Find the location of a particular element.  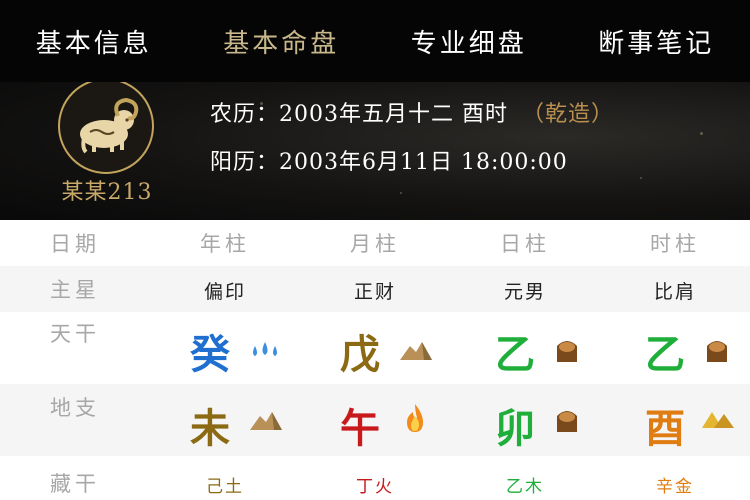

nav-tab-basic-chart: 基本命盘 is located at coordinates (282, 41).